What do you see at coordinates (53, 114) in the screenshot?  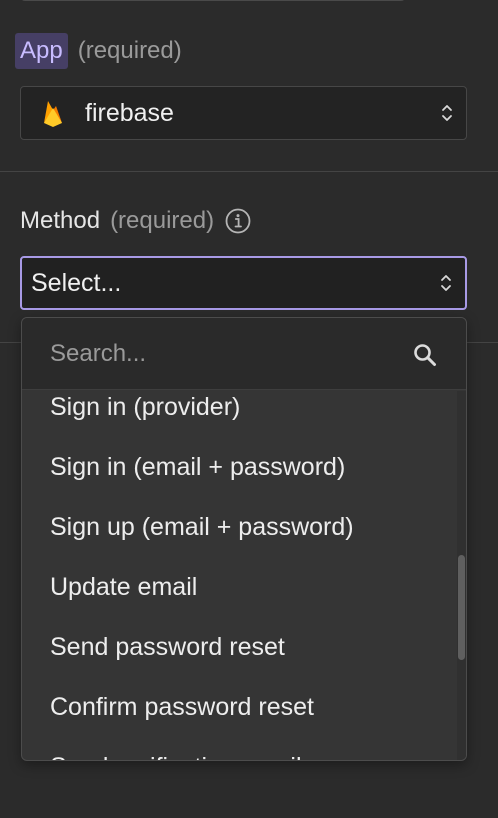 I see `firebase-flame-icon` at bounding box center [53, 114].